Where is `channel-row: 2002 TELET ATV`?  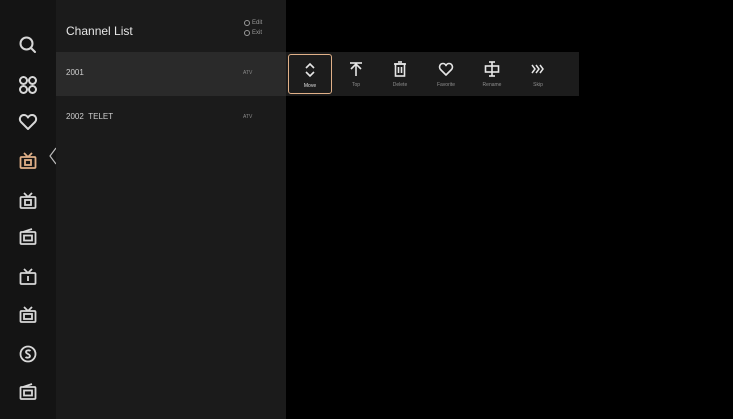
channel-row: 2002 TELET ATV is located at coordinates (171, 118).